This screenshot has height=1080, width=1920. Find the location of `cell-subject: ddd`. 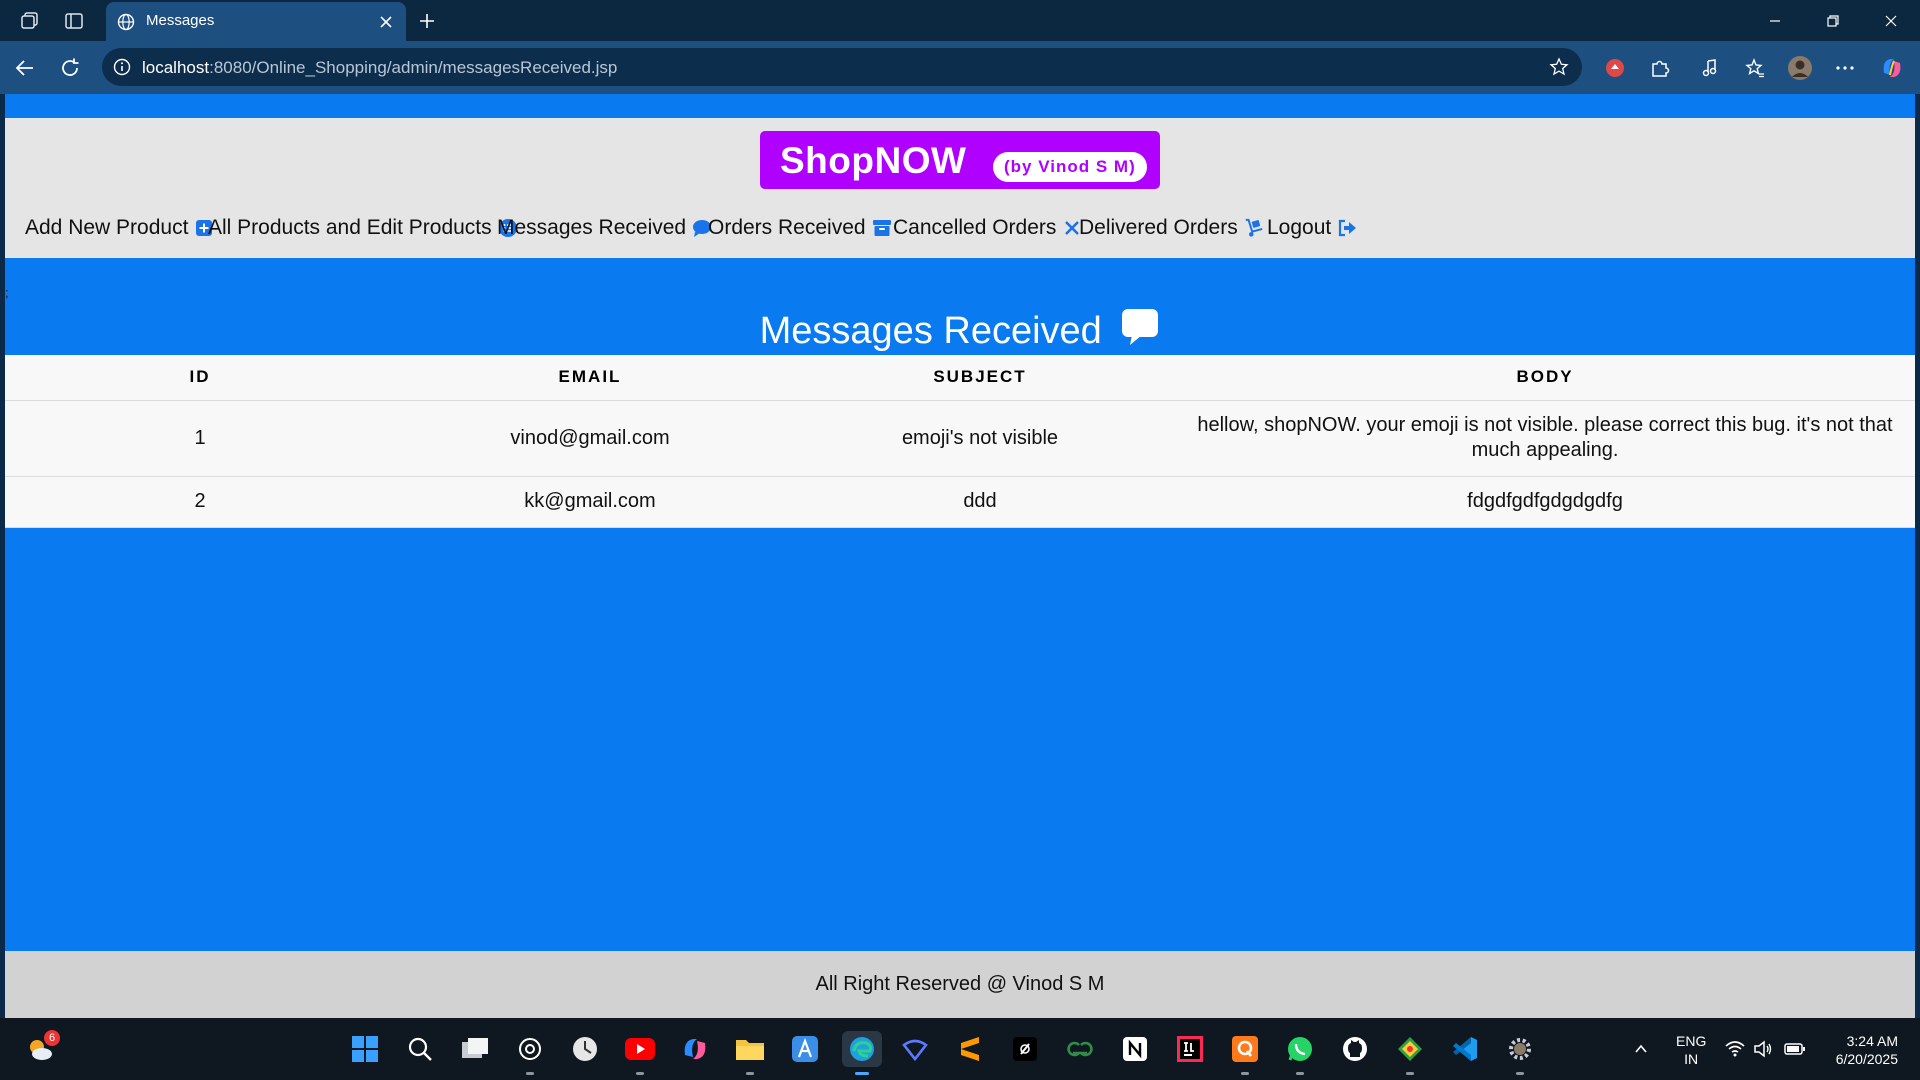

cell-subject: ddd is located at coordinates (980, 502).